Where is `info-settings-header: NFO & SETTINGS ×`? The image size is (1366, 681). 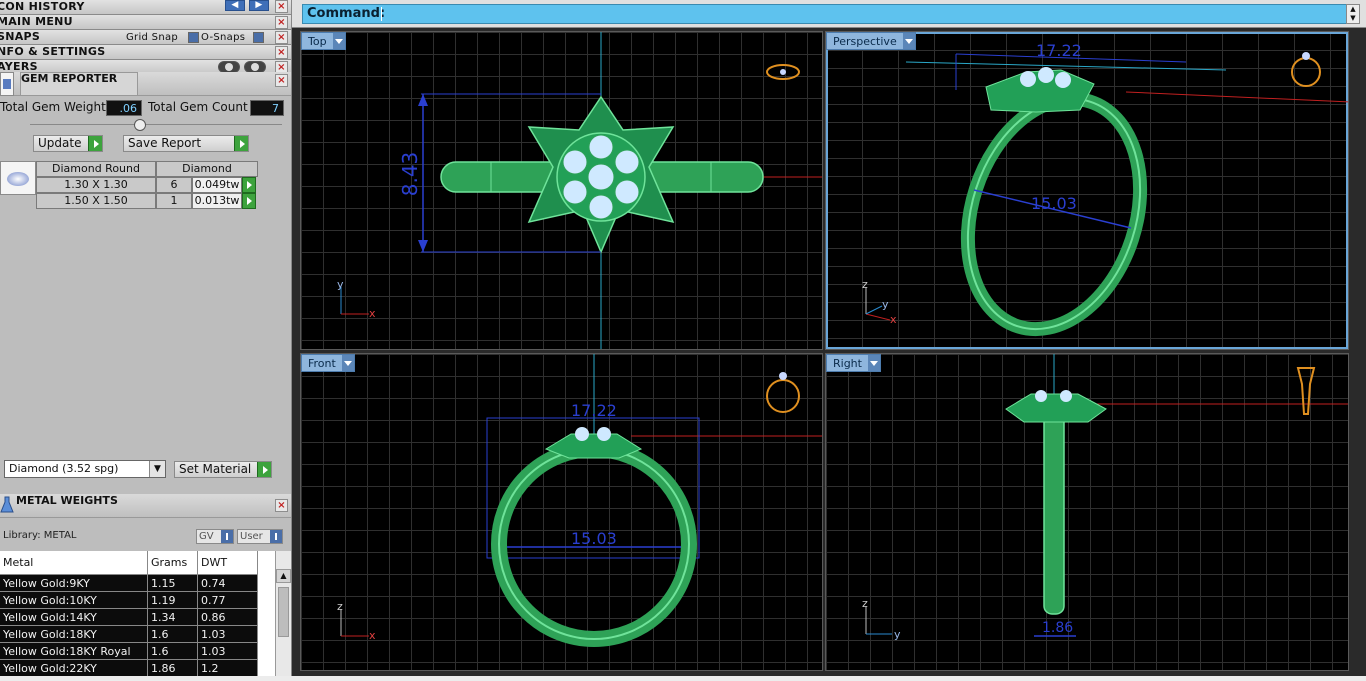
info-settings-header: NFO & SETTINGS × is located at coordinates (145, 52).